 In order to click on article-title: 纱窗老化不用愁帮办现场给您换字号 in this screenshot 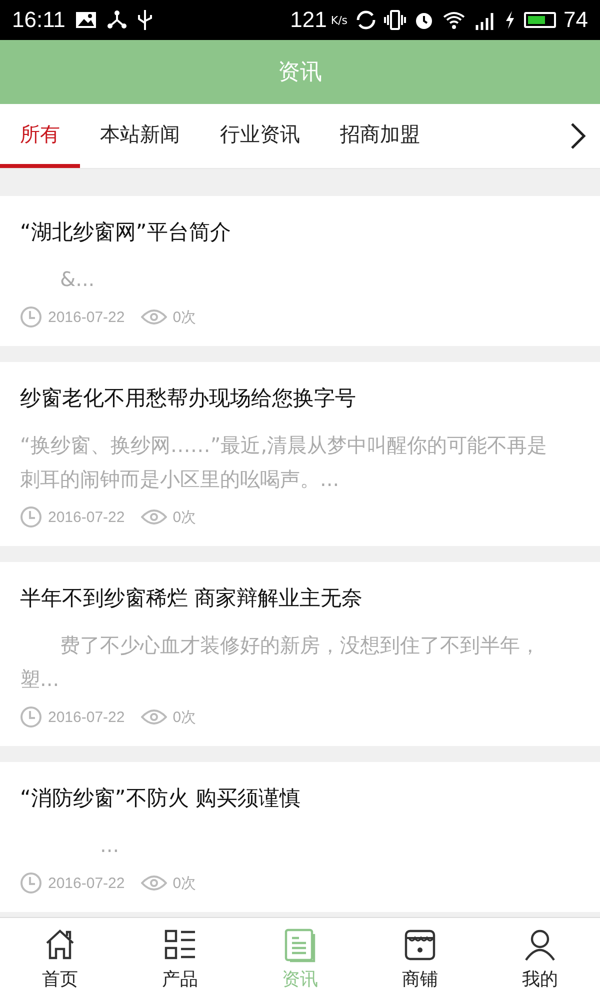, I will do `click(188, 398)`.